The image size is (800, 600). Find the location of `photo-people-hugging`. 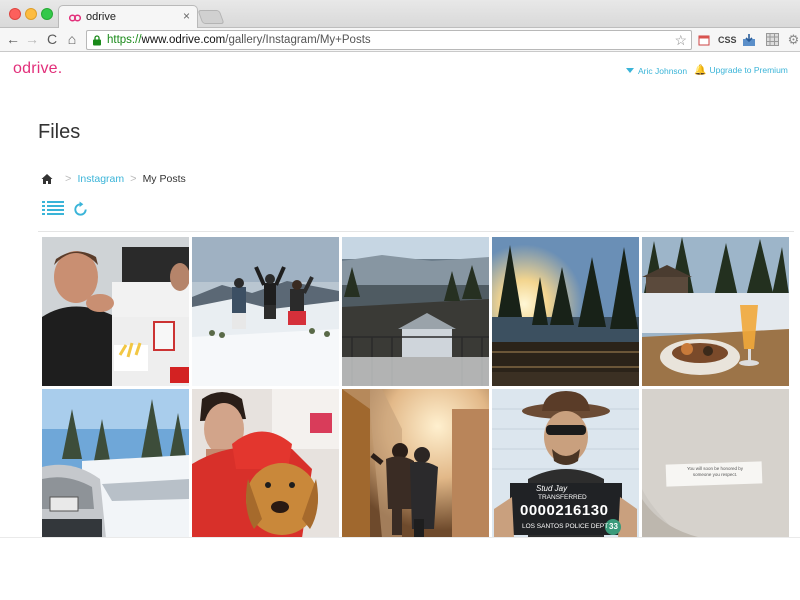

photo-people-hugging is located at coordinates (415, 463).